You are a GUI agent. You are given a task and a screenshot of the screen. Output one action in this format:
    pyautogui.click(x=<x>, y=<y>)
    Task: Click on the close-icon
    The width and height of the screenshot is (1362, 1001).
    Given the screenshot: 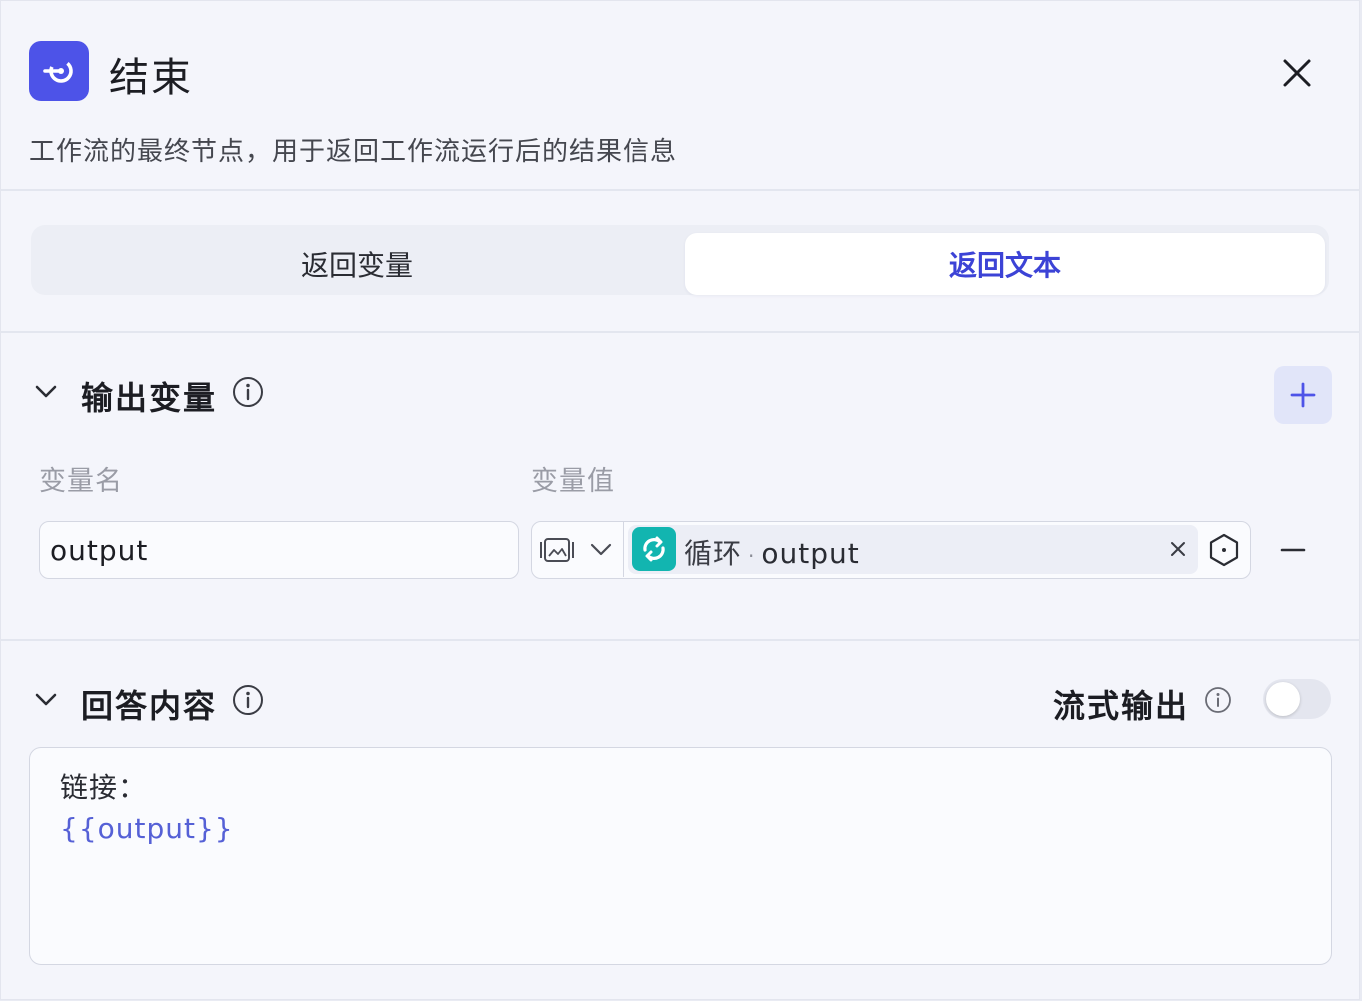 What is the action you would take?
    pyautogui.click(x=1297, y=73)
    